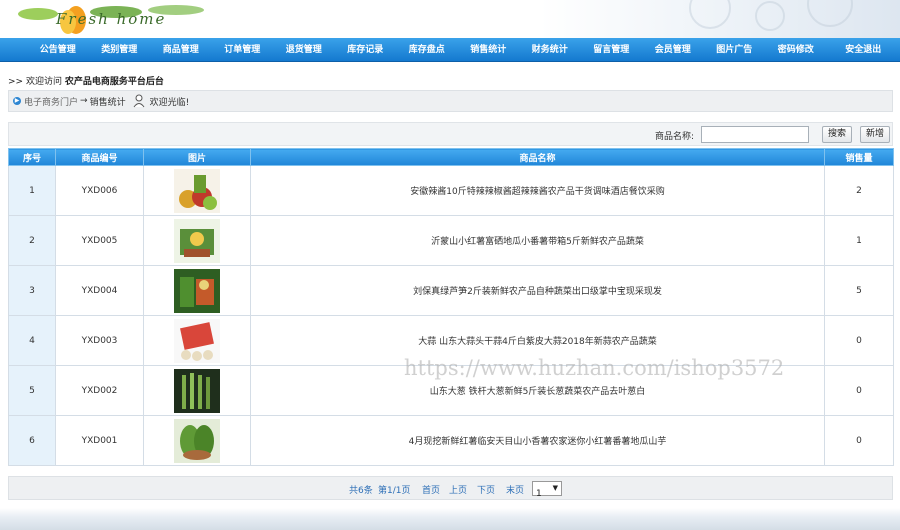 The width and height of the screenshot is (900, 530). Describe the element at coordinates (32, 190) in the screenshot. I see `row-index: 1` at that location.